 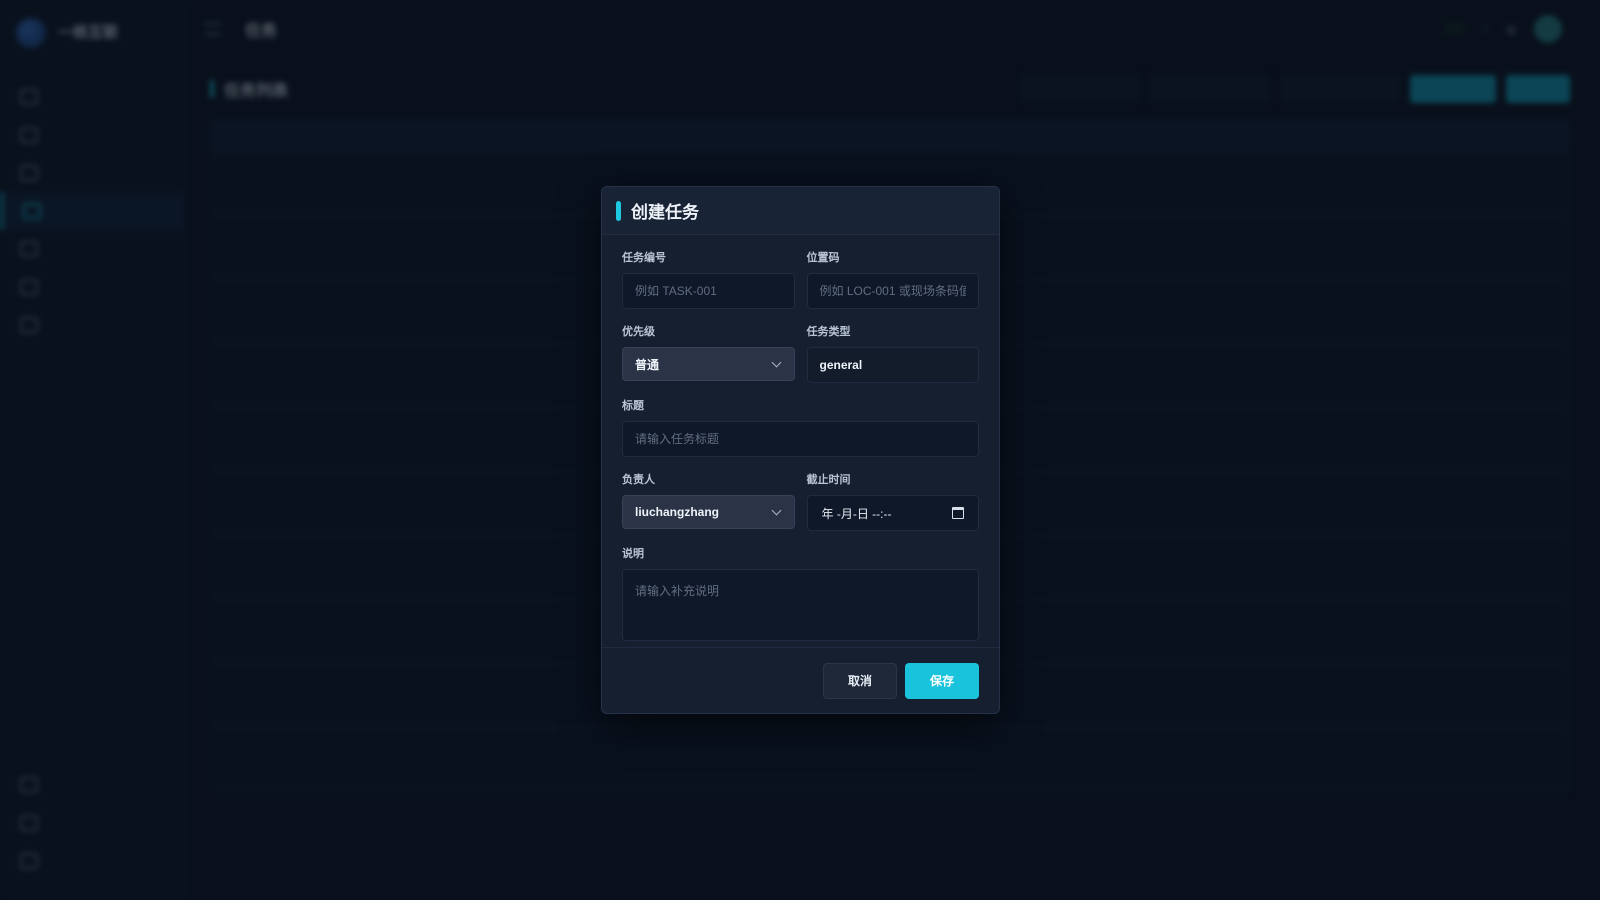 I want to click on deadline-input: 年 -月-日 --:--, so click(x=892, y=513).